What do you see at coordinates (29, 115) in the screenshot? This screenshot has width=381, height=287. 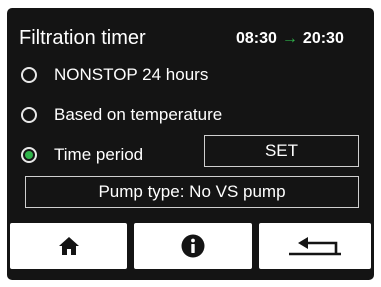 I see `radio-temperature` at bounding box center [29, 115].